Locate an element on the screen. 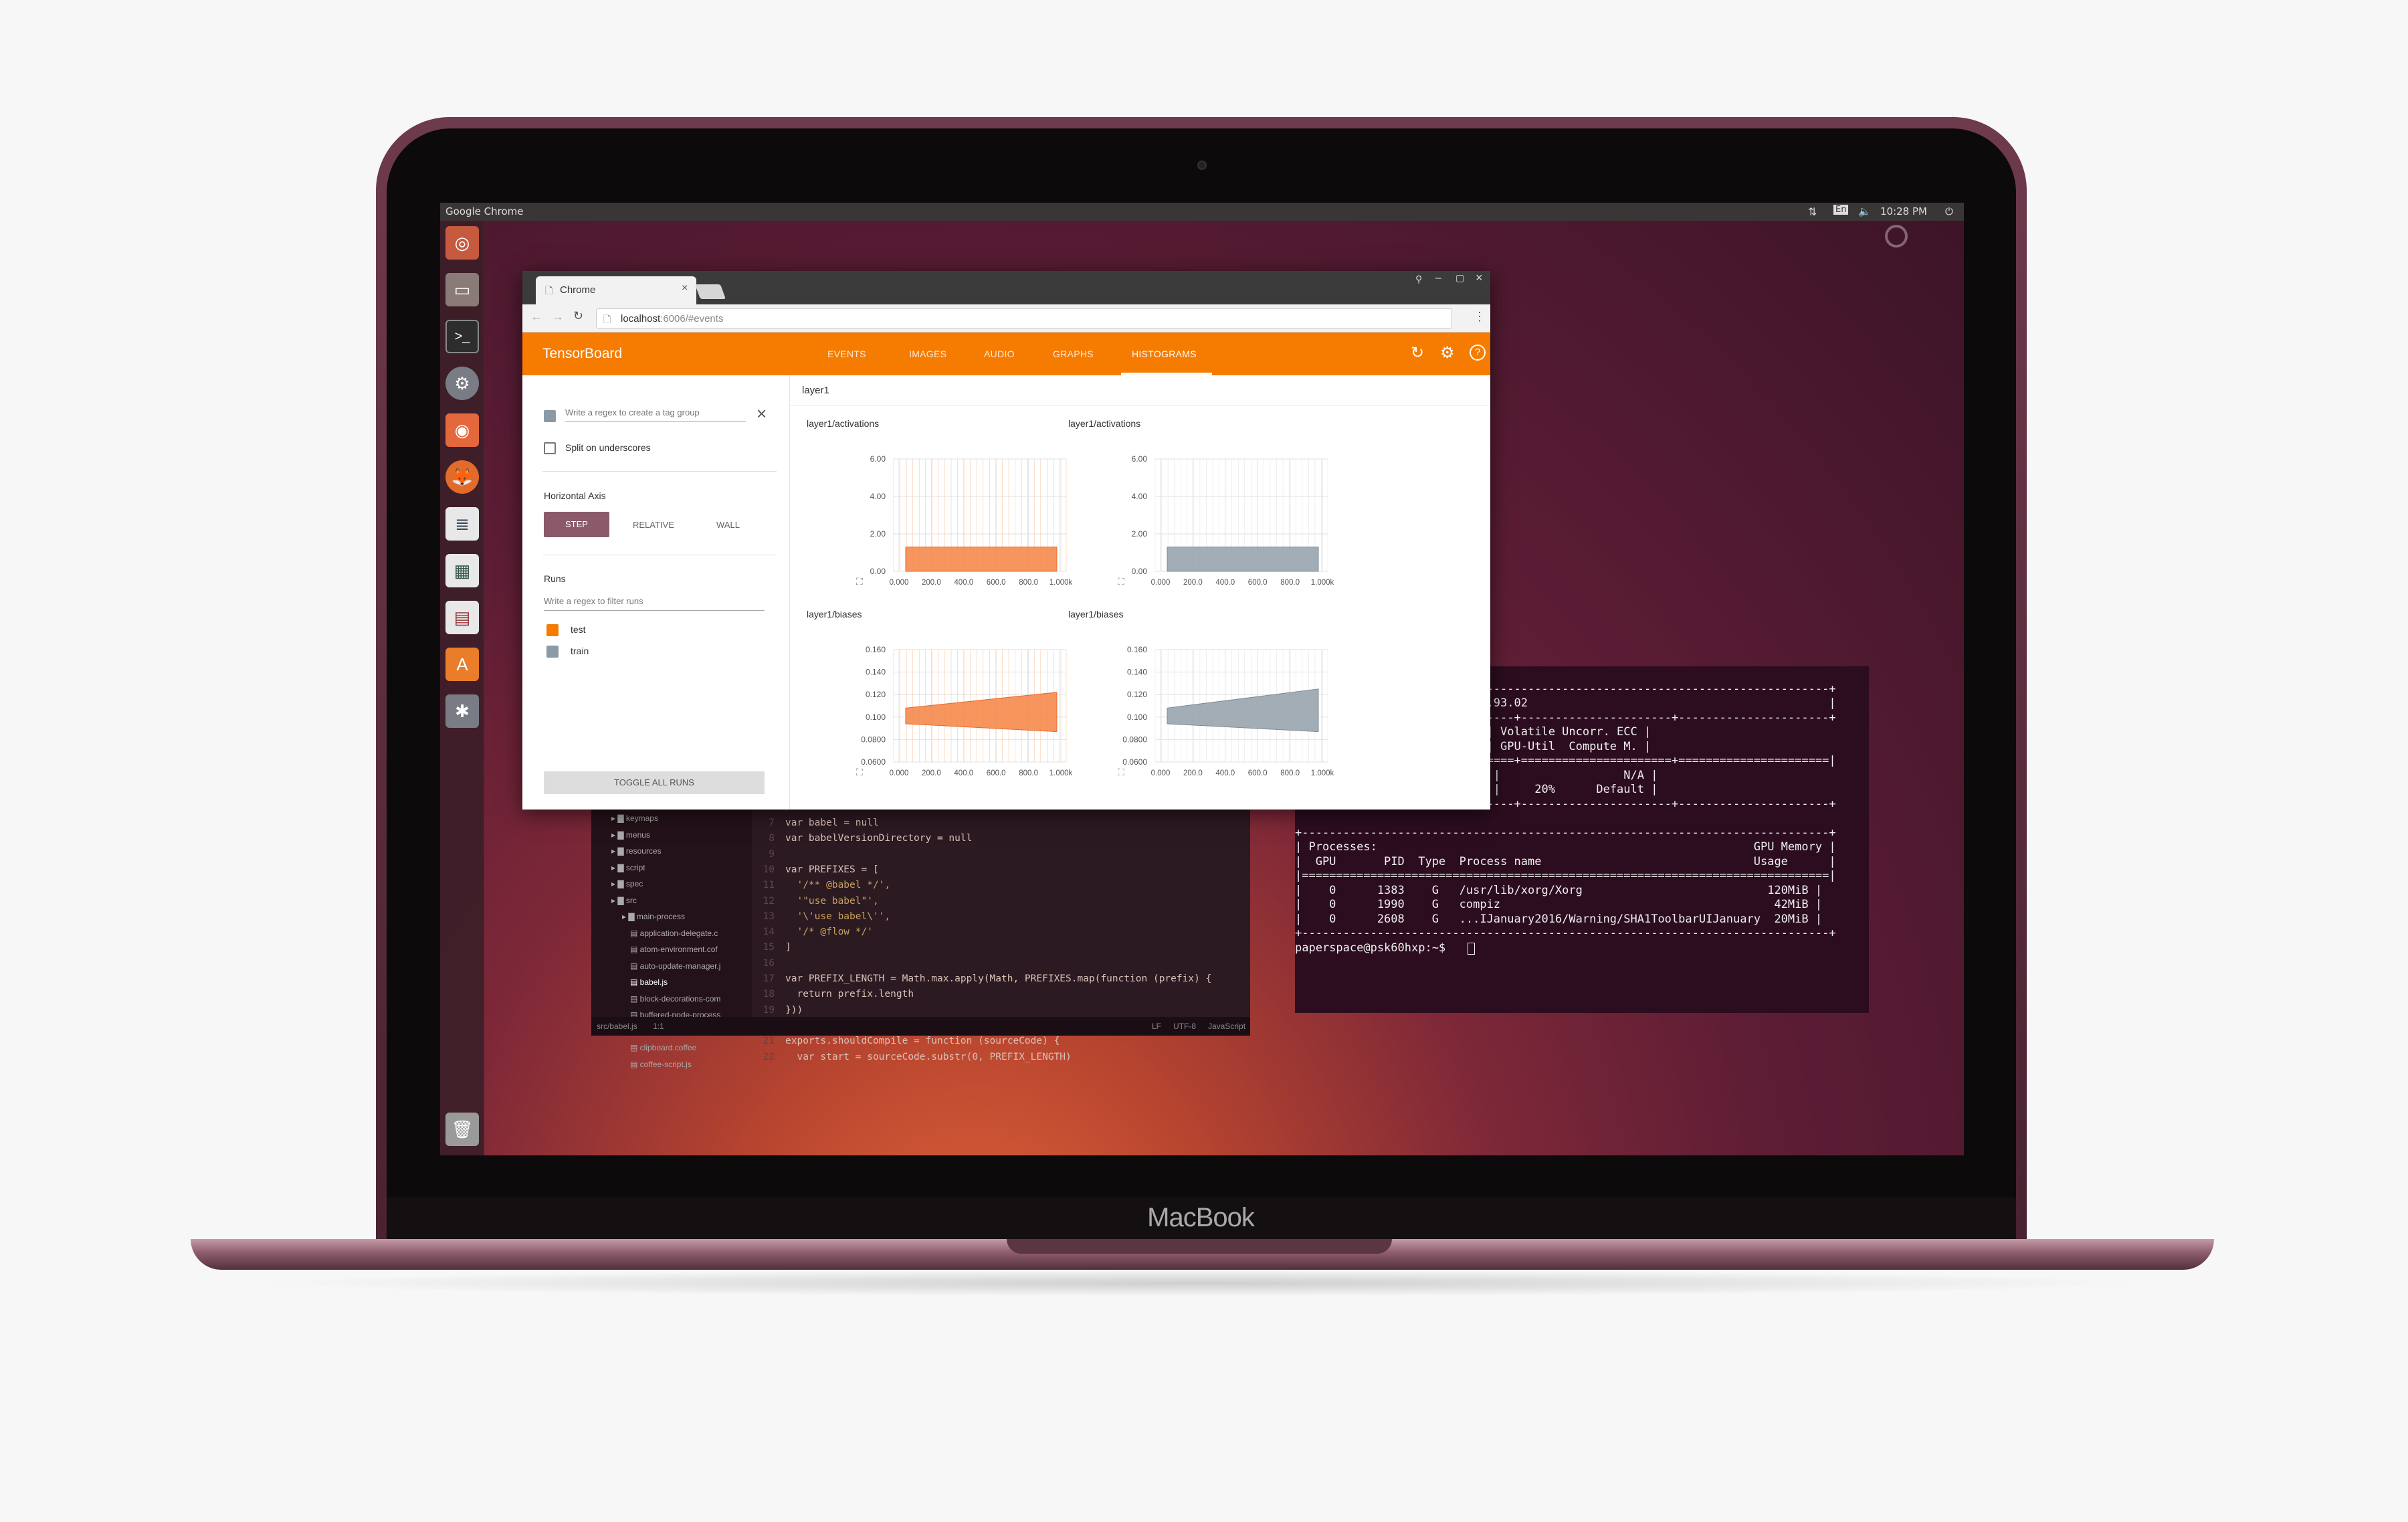 This screenshot has width=2408, height=1522. tab-graphs: GRAPHS is located at coordinates (1073, 354).